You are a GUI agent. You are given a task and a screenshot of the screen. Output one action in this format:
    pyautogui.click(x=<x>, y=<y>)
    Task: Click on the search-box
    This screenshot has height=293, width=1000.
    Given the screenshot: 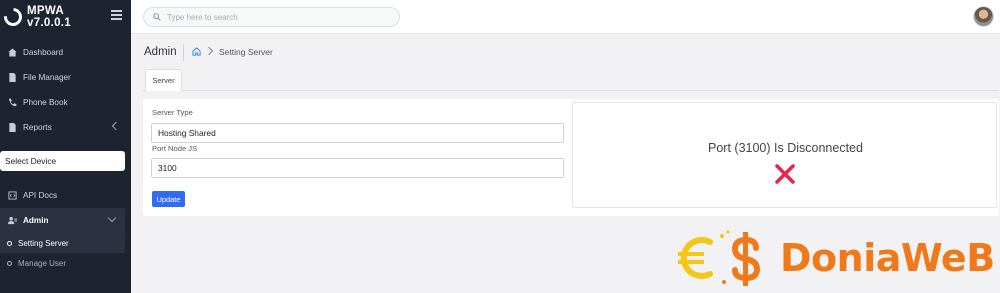 What is the action you would take?
    pyautogui.click(x=271, y=17)
    